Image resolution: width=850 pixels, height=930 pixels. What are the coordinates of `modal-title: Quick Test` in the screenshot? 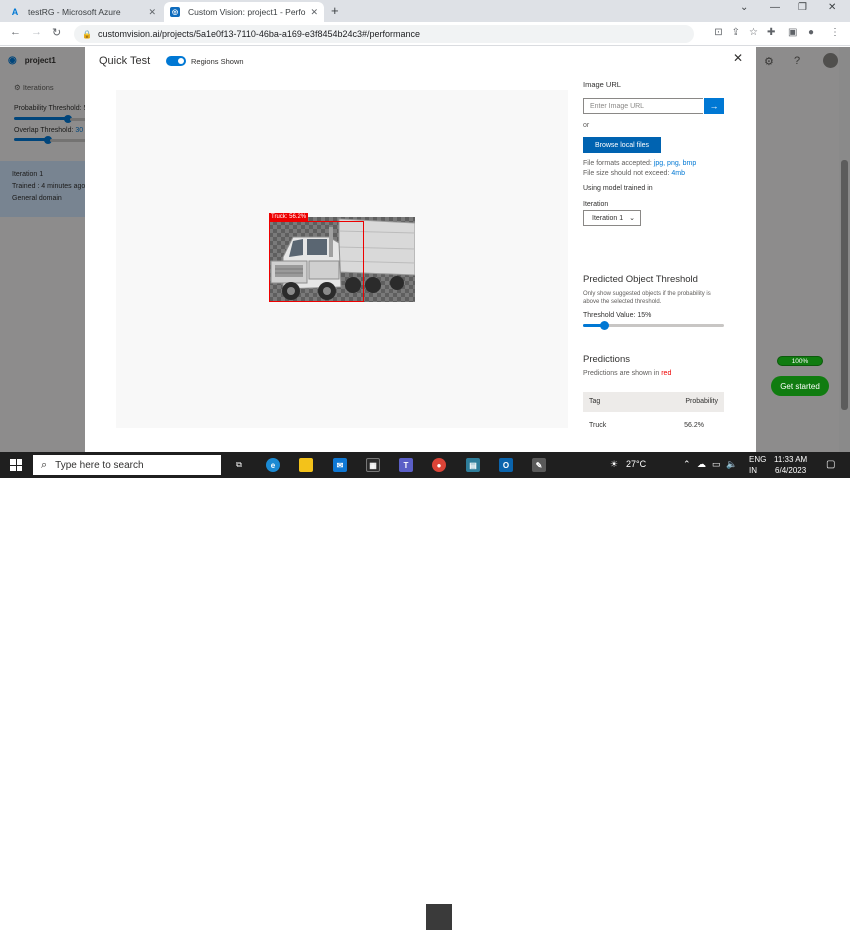 It's located at (125, 61).